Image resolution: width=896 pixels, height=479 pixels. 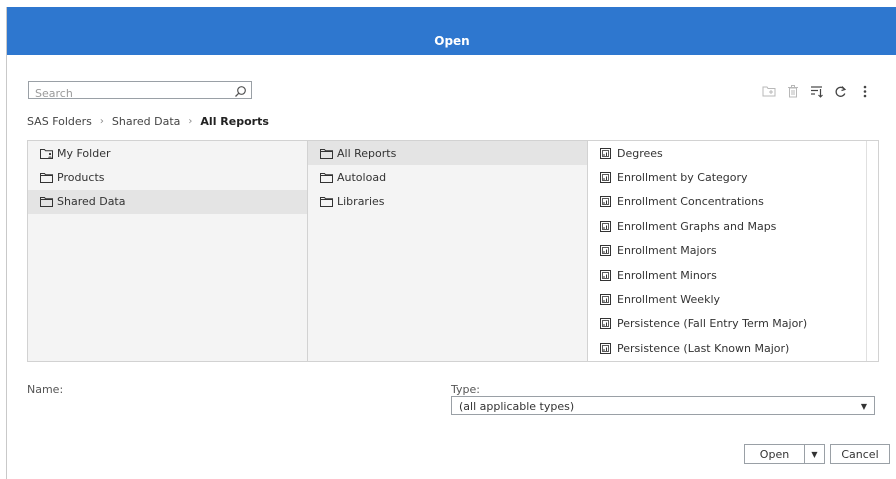 I want to click on refresh-icon, so click(x=840, y=91).